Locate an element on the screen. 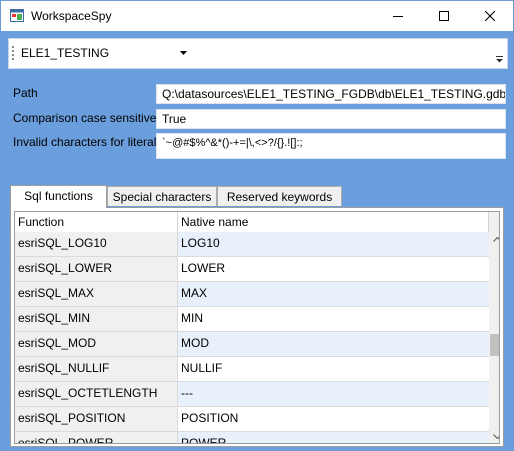 The width and height of the screenshot is (514, 451). tab-reserved-keywords: Reserved keywords is located at coordinates (279, 196).